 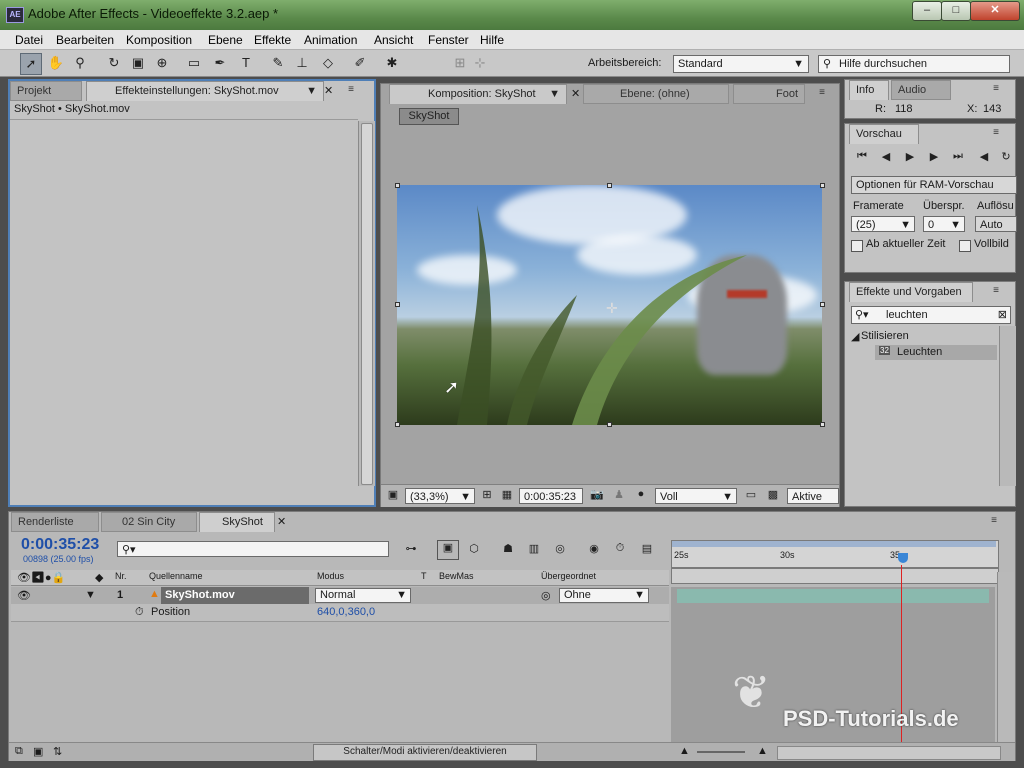 I want to click on camera-tool-icon: ▣, so click(x=138, y=63).